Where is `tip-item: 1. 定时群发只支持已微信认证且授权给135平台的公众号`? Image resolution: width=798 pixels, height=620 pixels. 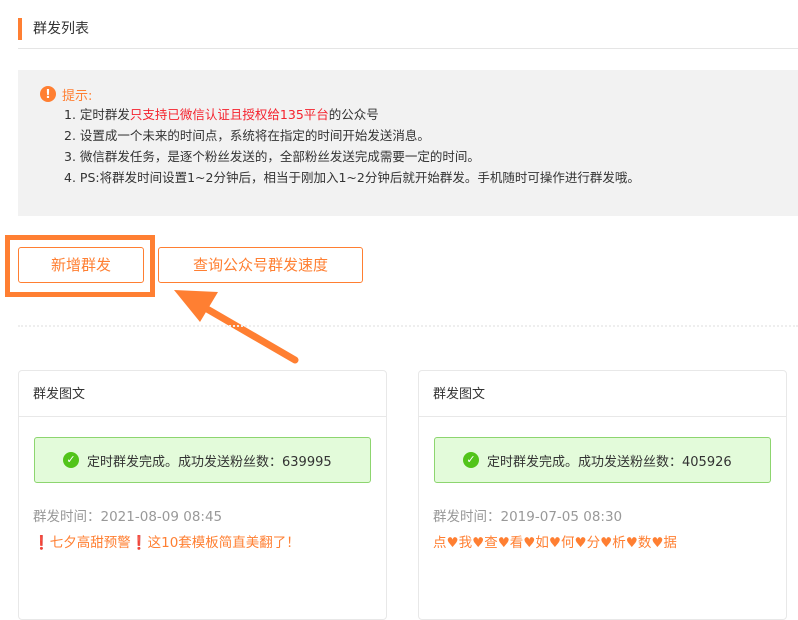 tip-item: 1. 定时群发只支持已微信认证且授权给135平台的公众号 is located at coordinates (431, 114).